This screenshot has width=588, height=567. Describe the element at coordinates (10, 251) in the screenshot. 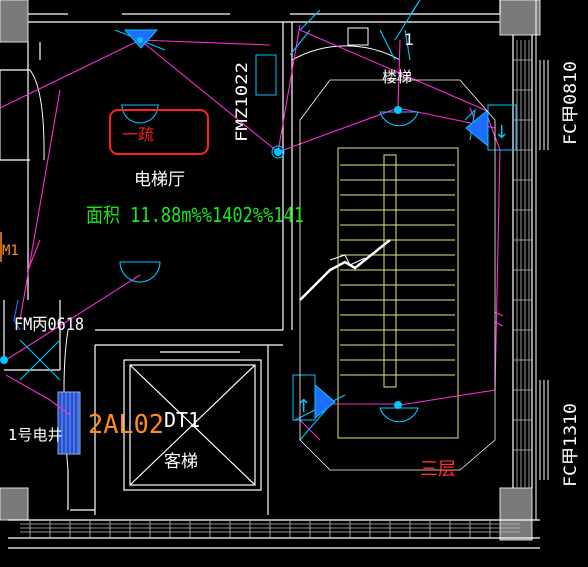

I see `m1-label: M1` at that location.